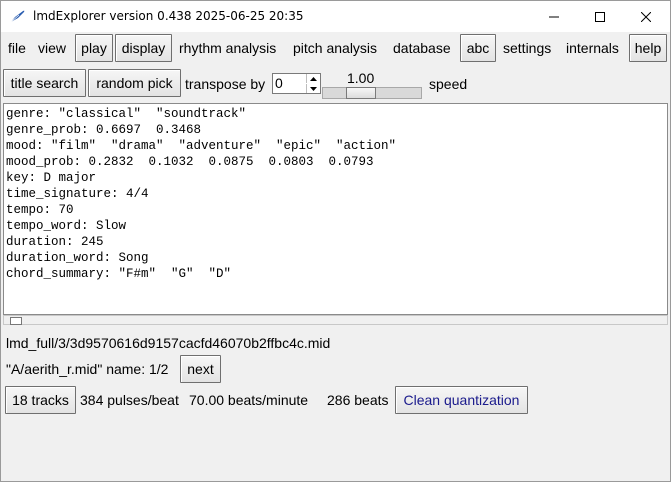  Describe the element at coordinates (227, 48) in the screenshot. I see `menu-rhythm-analysis: rhythm analysis` at that location.